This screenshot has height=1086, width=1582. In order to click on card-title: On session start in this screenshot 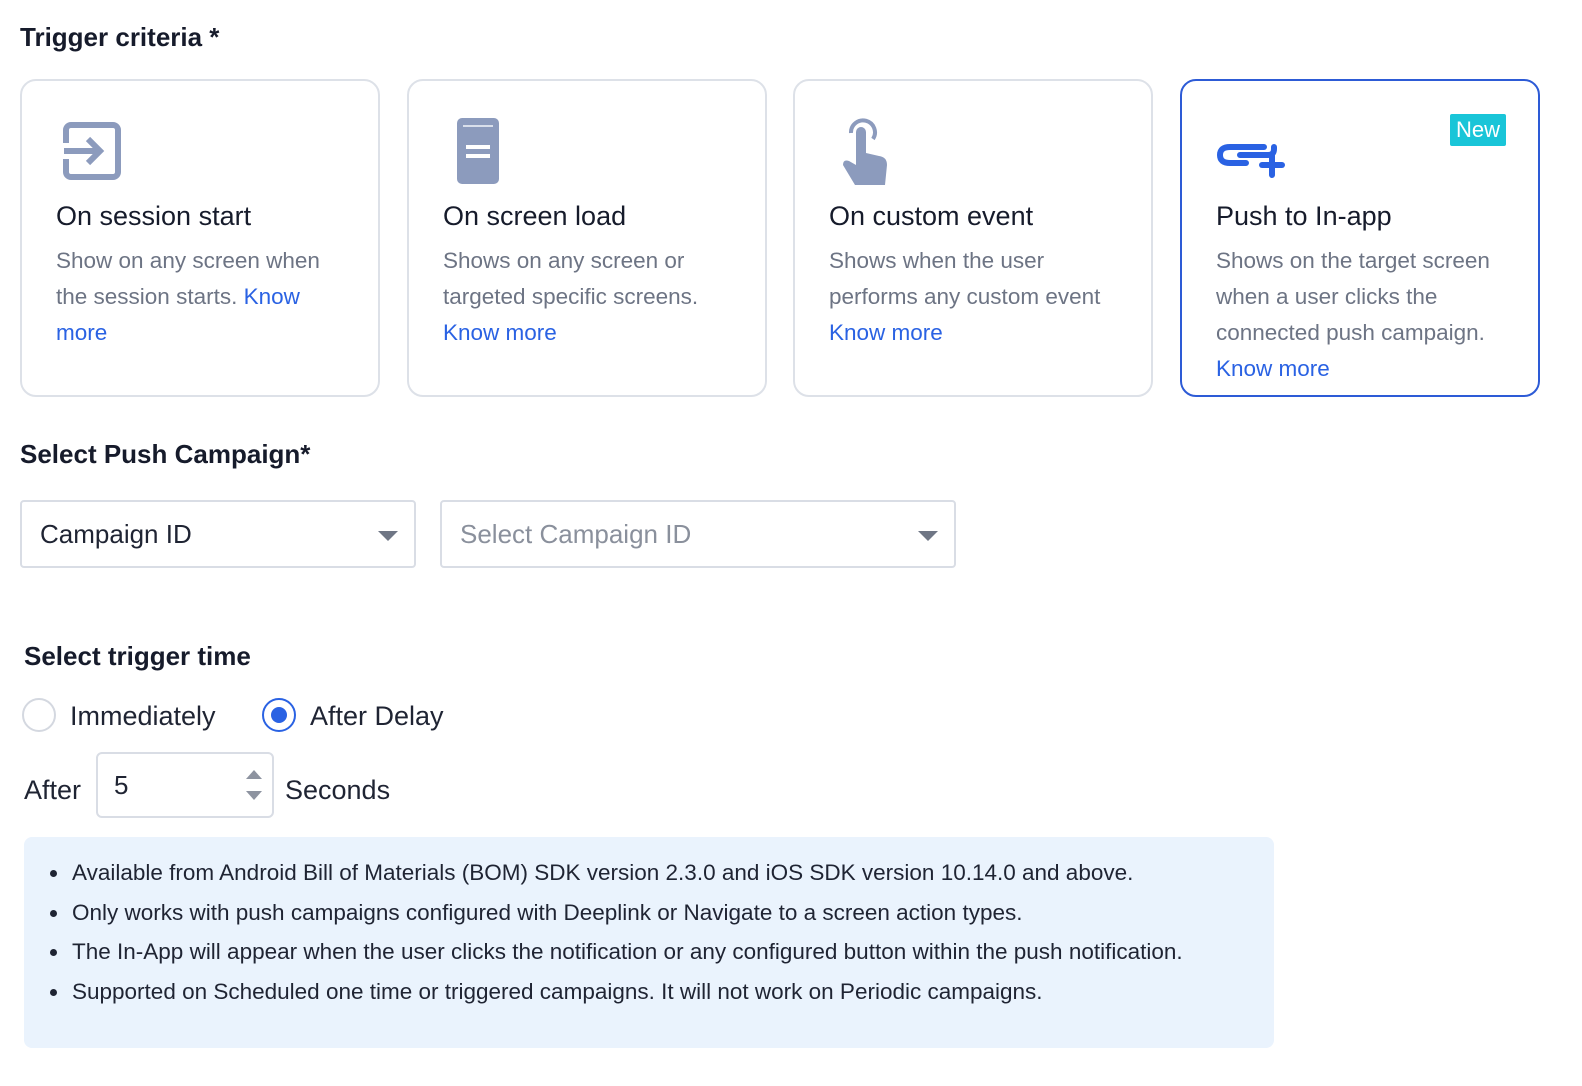, I will do `click(154, 216)`.